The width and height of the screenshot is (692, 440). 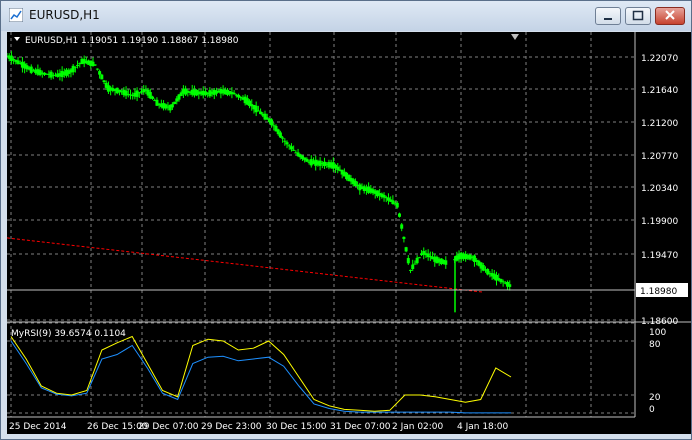 What do you see at coordinates (608, 16) in the screenshot?
I see `minimize-button` at bounding box center [608, 16].